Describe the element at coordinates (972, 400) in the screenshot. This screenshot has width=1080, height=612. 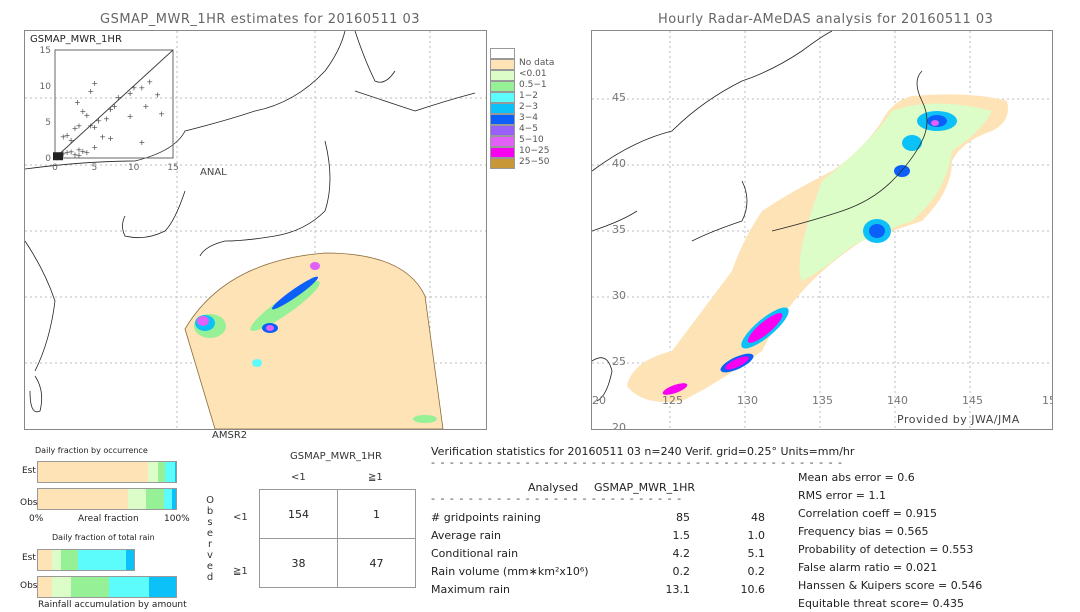
I see `right-x-tick: 145` at that location.